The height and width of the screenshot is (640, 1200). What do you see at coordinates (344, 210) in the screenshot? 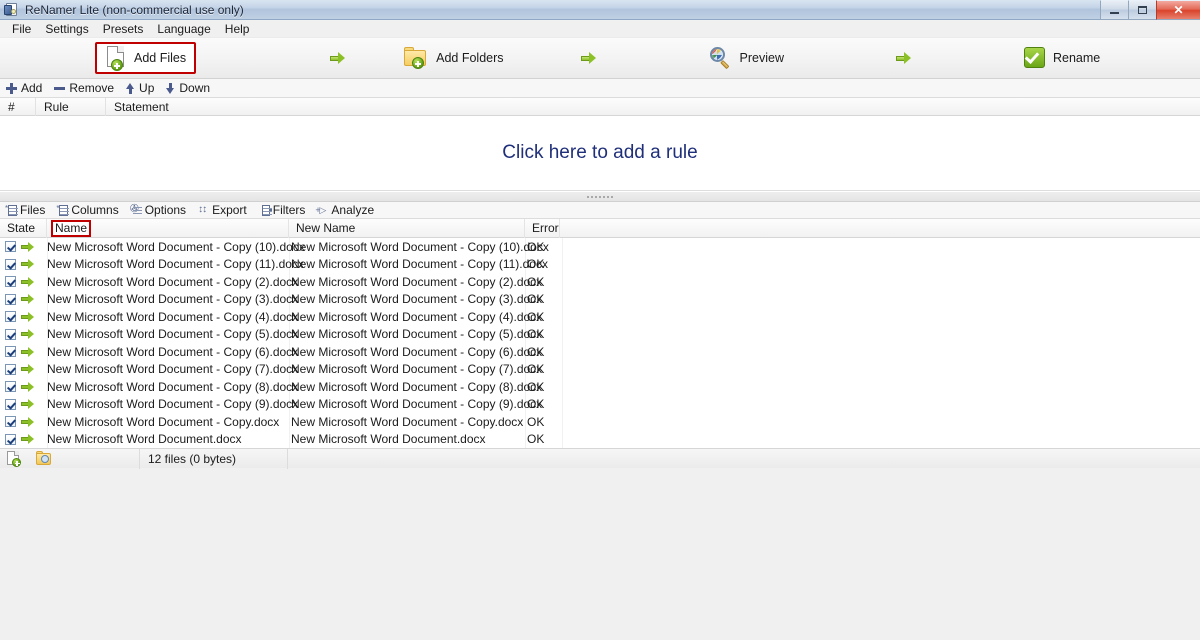
I see `tab-analyze: Analyze` at bounding box center [344, 210].